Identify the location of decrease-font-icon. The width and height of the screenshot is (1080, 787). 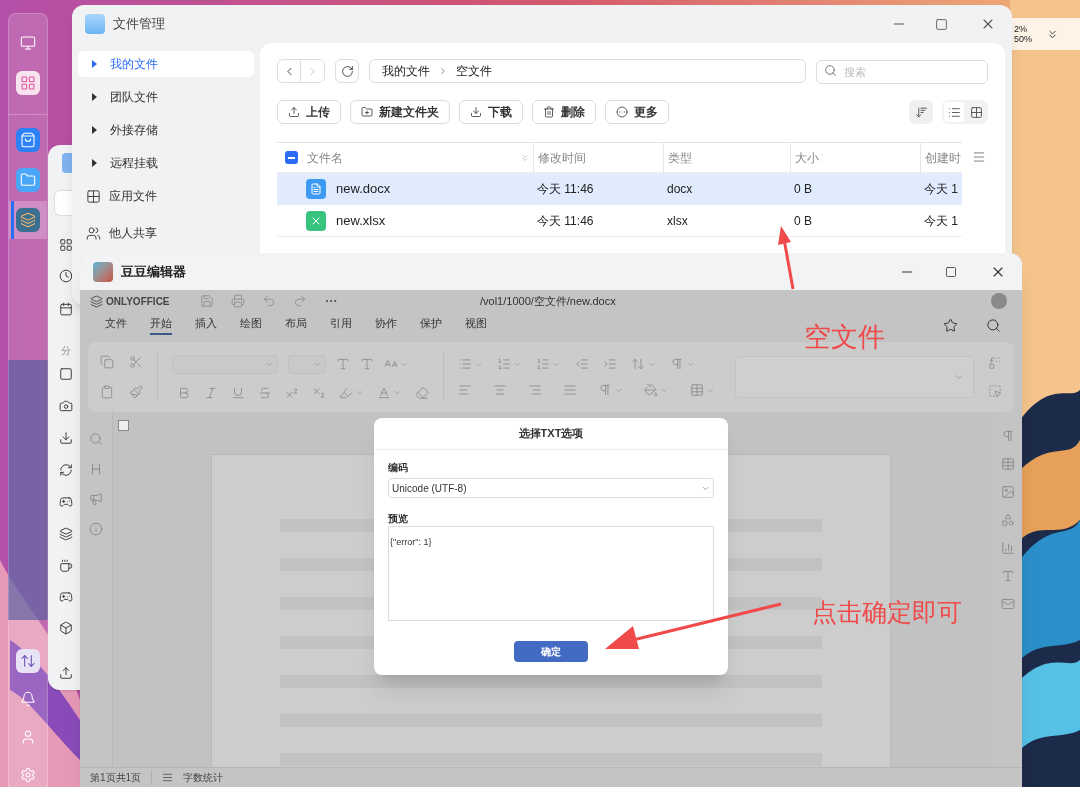
(367, 364).